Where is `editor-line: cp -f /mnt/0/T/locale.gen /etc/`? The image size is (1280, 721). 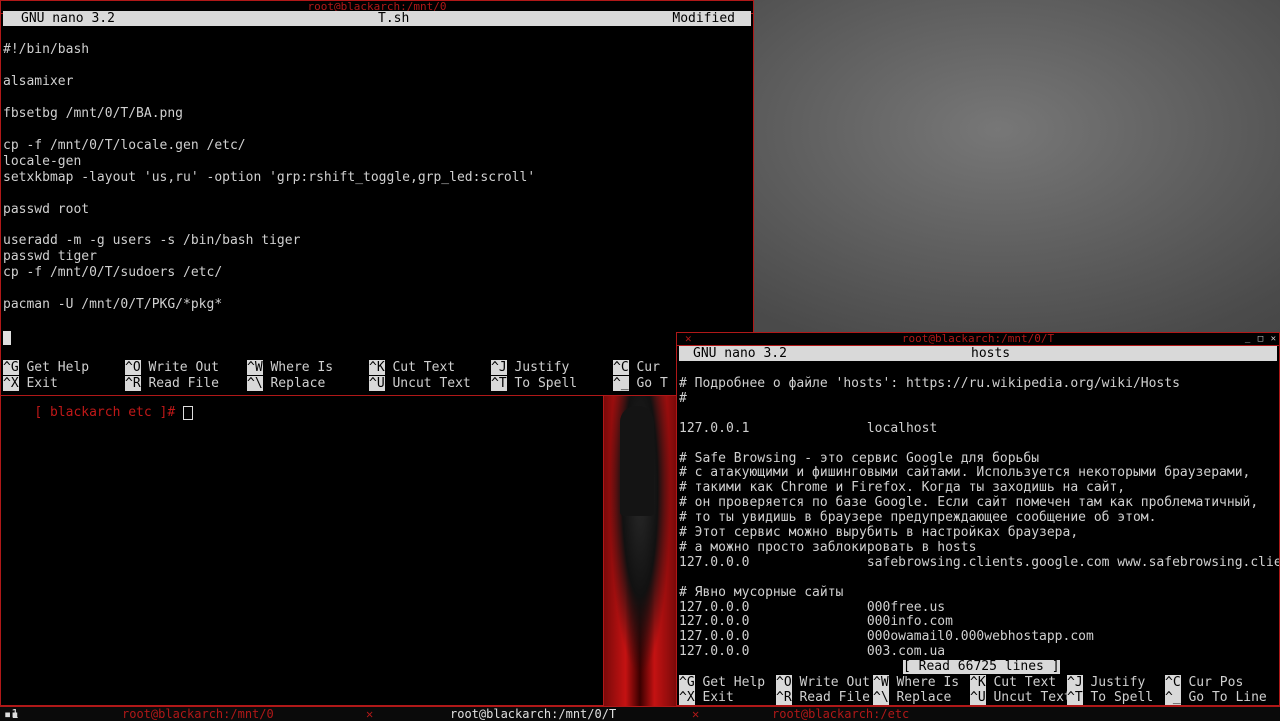 editor-line: cp -f /mnt/0/T/locale.gen /etc/ is located at coordinates (124, 145).